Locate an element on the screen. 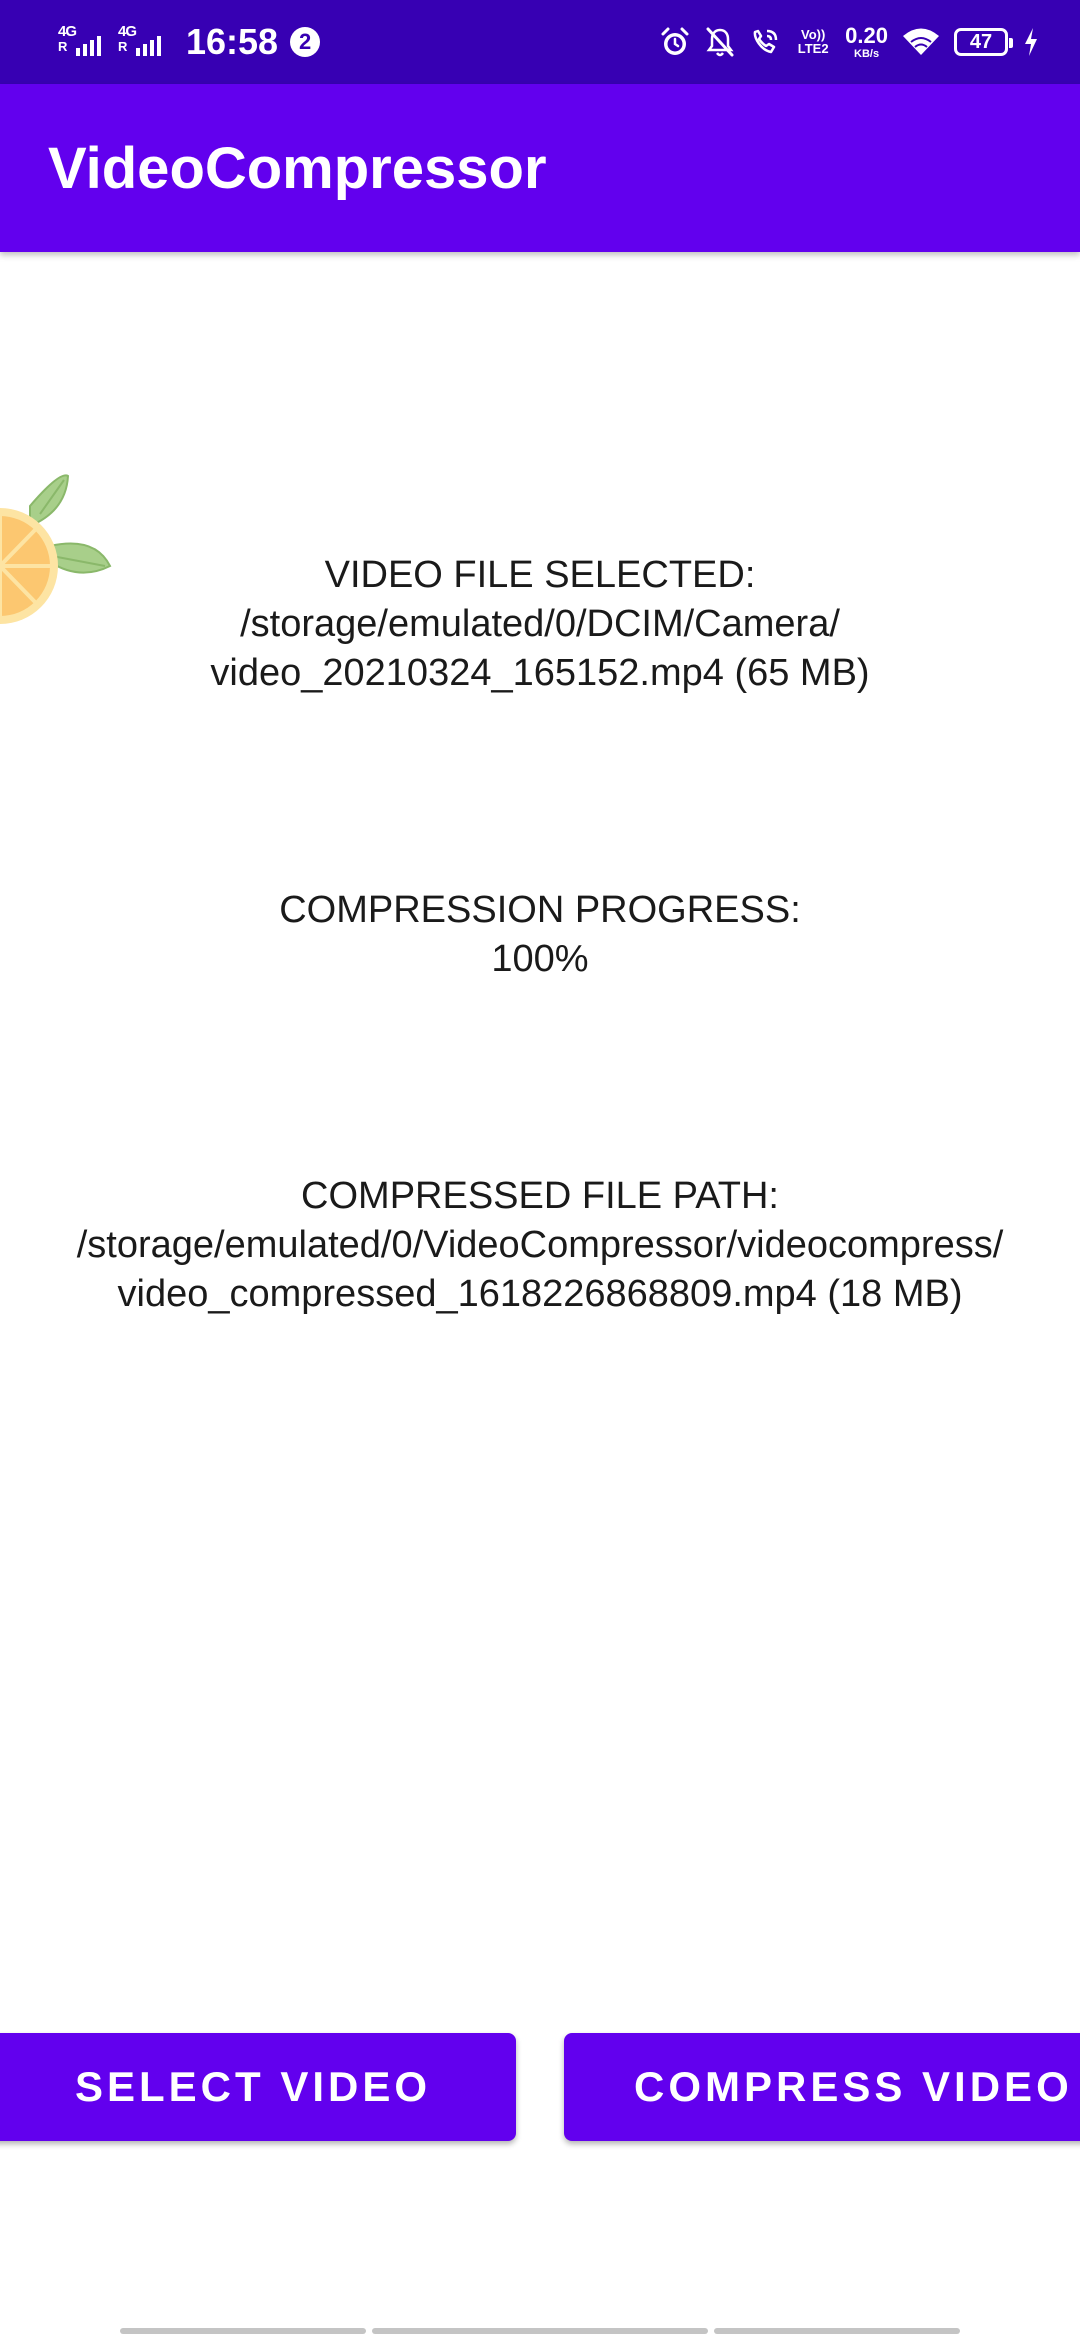 This screenshot has width=1080, height=2340. compression-progress-info: COMPRESSION PROGRESS: 100% is located at coordinates (540, 935).